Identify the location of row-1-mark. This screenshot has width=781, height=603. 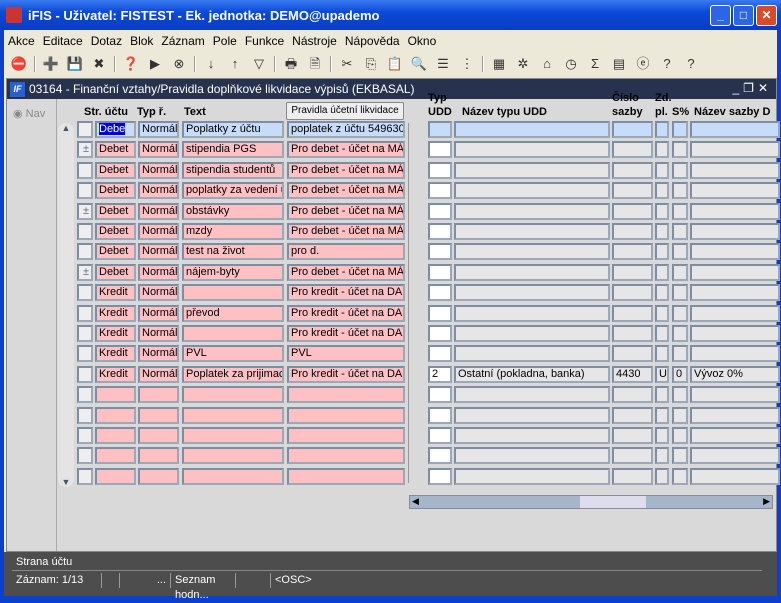
(85, 129).